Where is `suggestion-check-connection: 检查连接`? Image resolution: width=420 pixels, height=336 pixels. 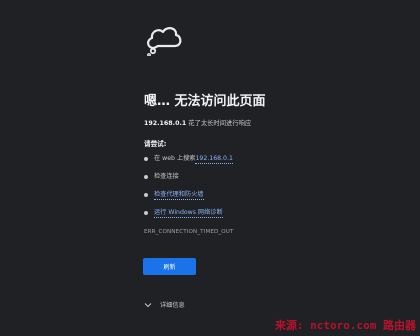
suggestion-check-connection: 检查连接 is located at coordinates (188, 181).